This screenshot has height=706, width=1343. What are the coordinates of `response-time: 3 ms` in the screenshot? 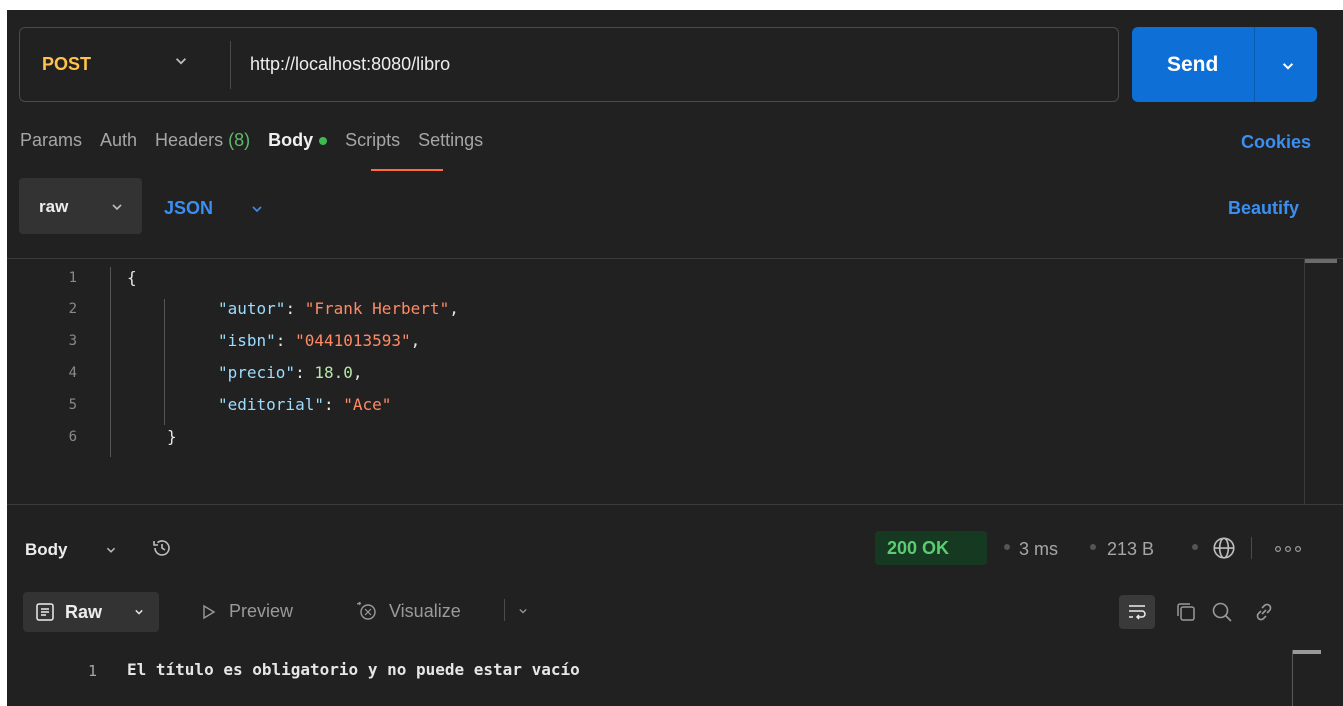 It's located at (1038, 549).